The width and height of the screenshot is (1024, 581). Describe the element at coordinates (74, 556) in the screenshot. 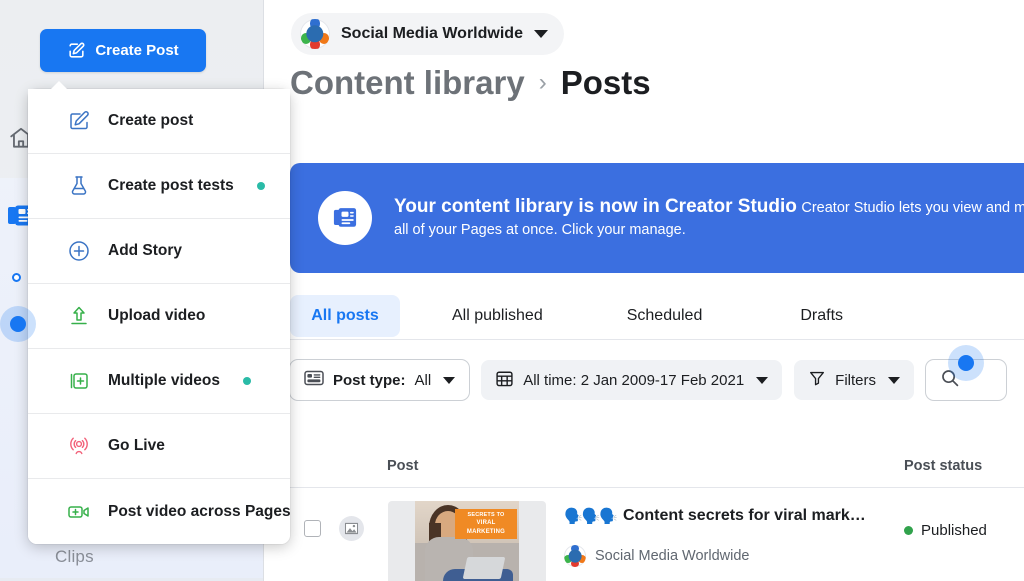

I see `clips-label: Clips` at that location.